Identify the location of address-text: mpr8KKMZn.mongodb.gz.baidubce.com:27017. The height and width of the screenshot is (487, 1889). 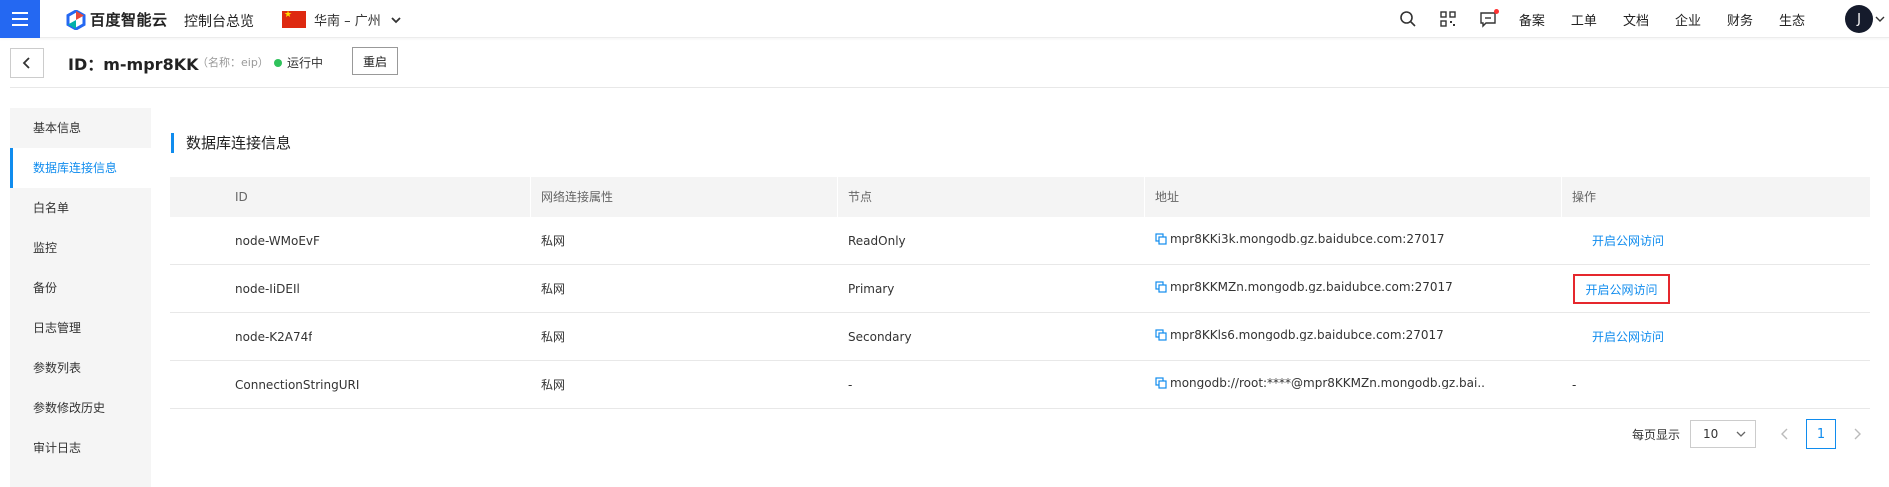
(1311, 287).